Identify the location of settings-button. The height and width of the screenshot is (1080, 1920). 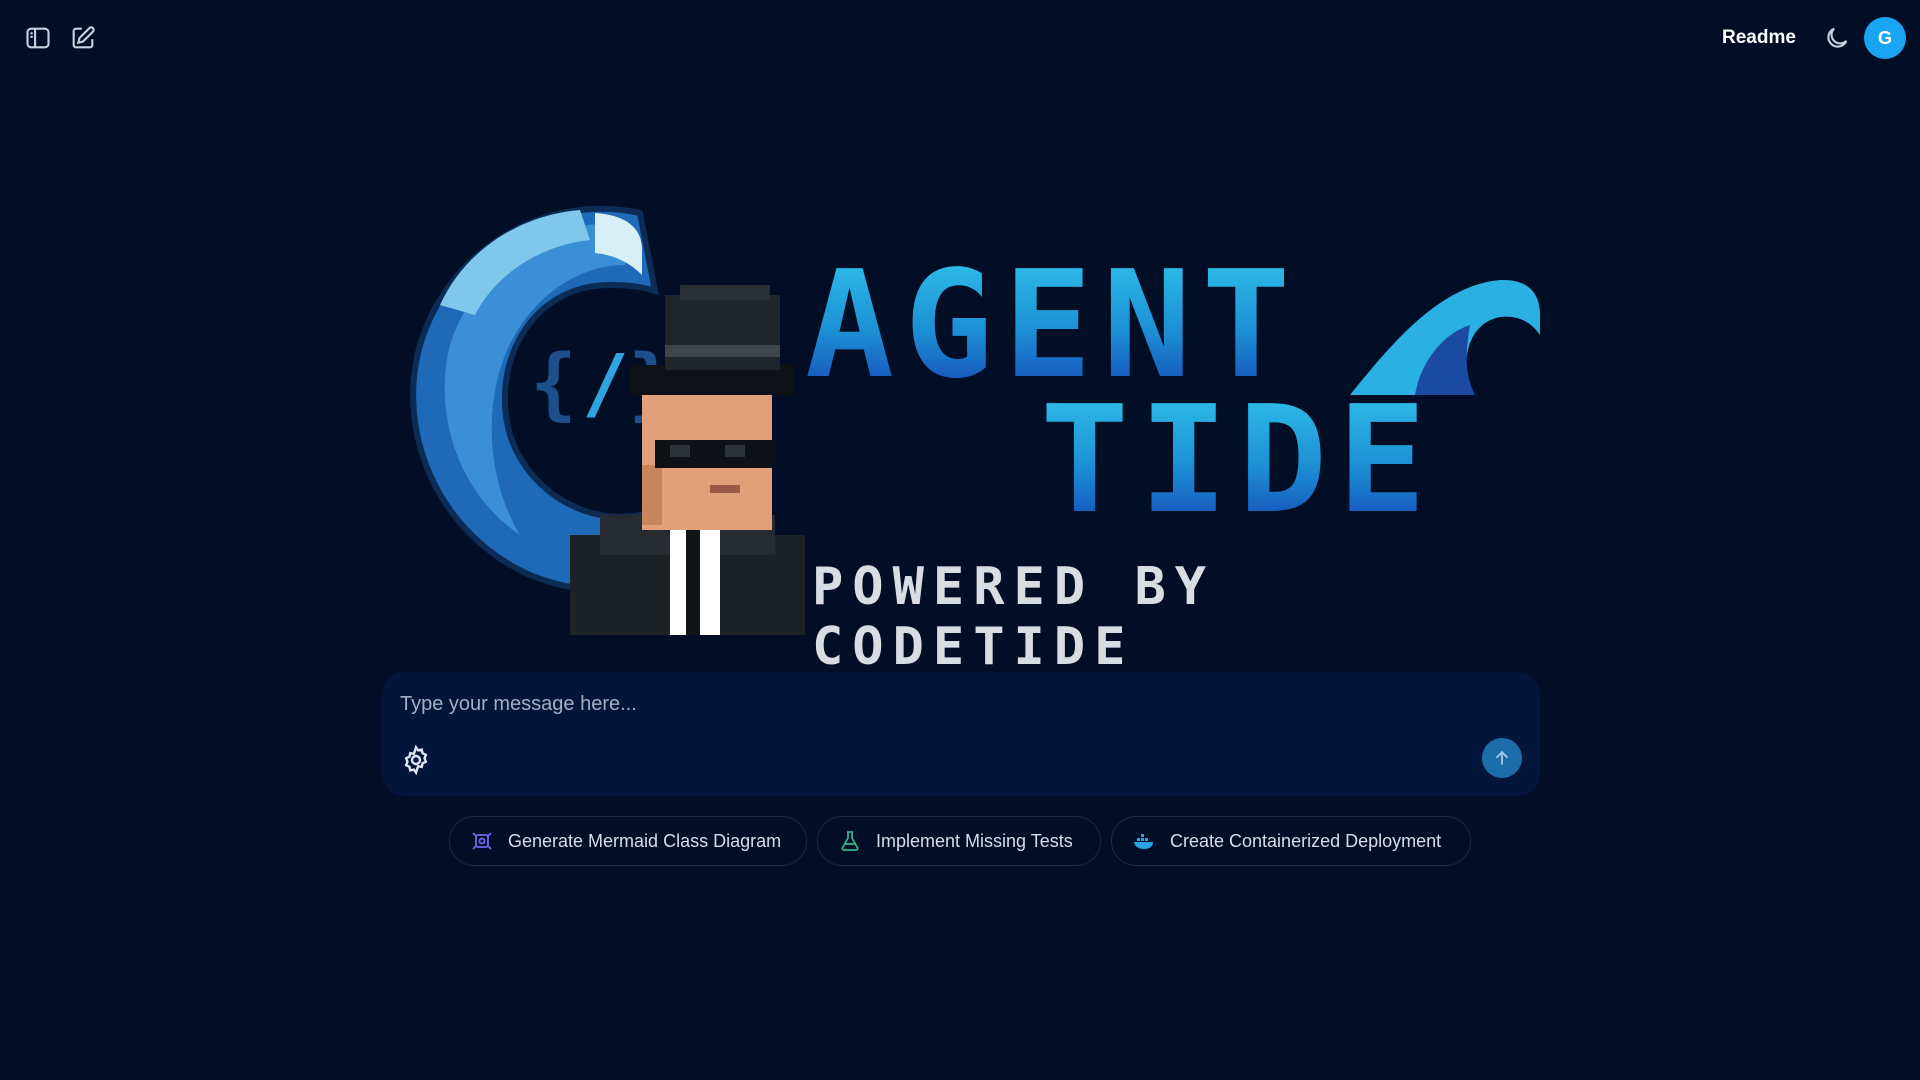
(416, 760).